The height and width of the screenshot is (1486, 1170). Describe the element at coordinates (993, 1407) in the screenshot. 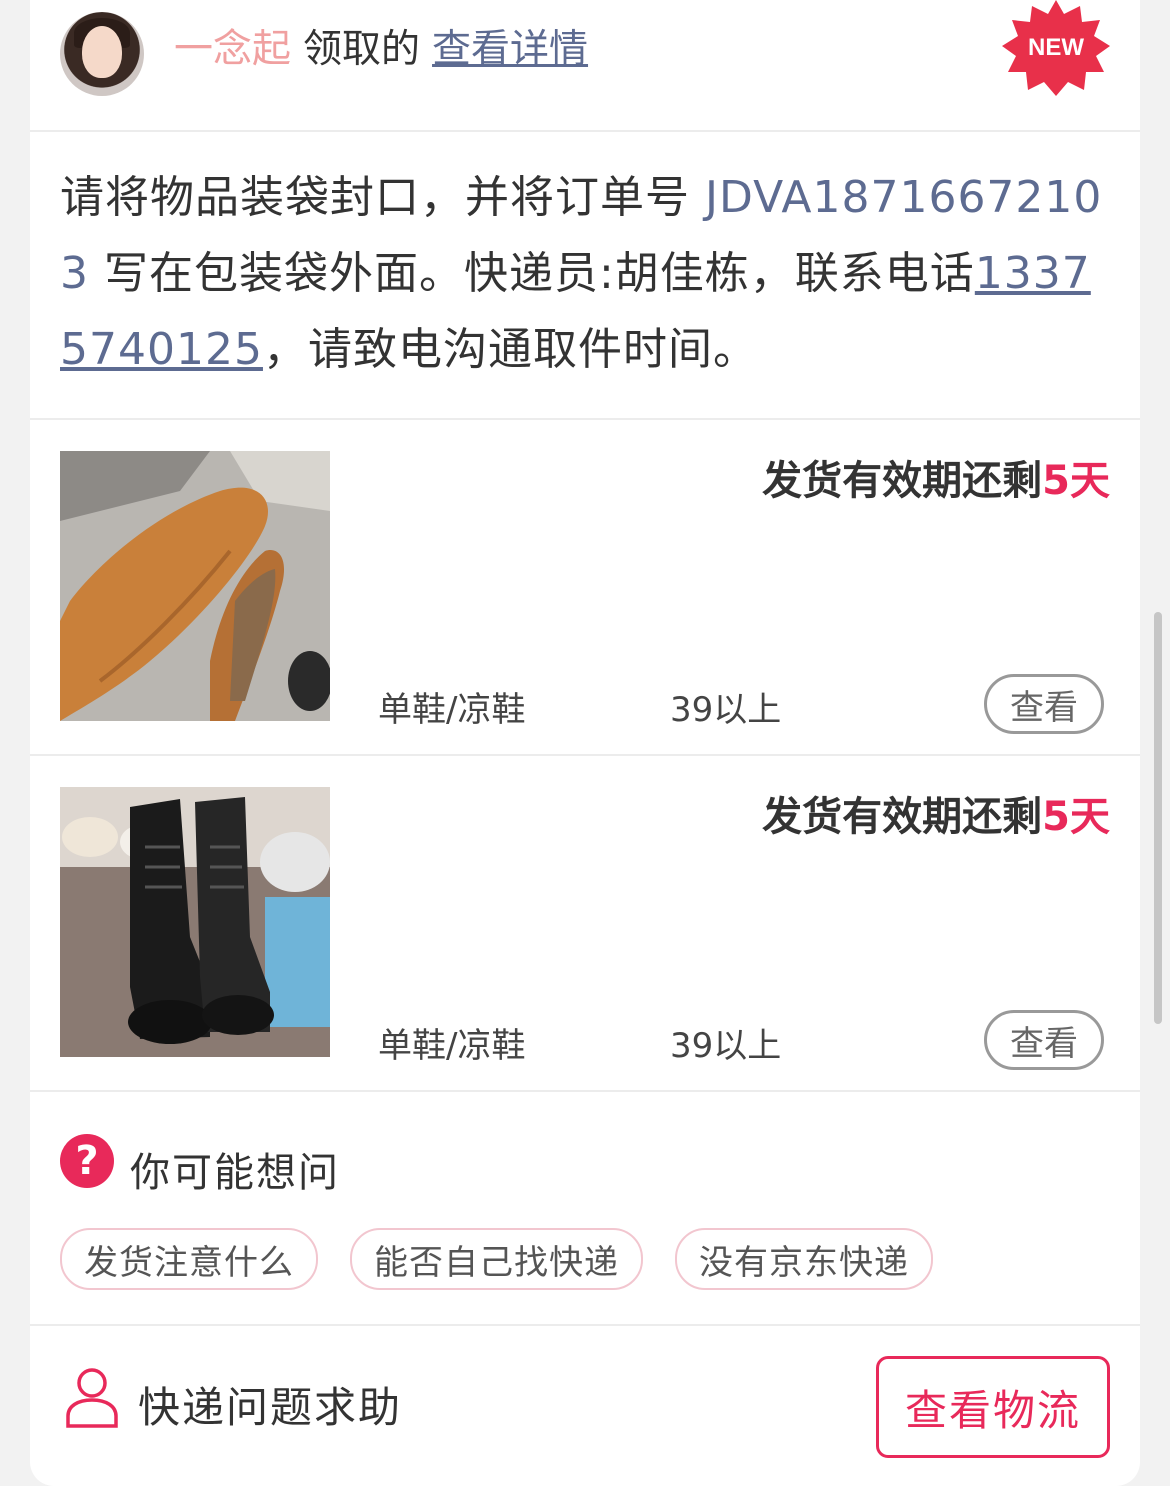

I see `view-logistics-button: 查看物流` at that location.